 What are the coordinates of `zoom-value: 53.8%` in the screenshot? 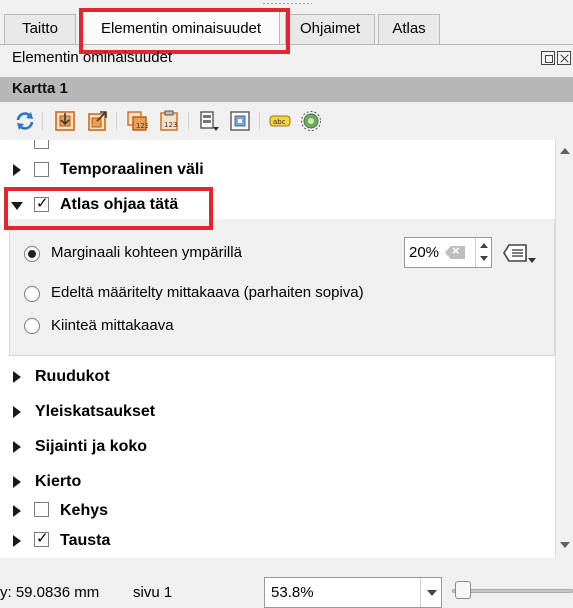 It's located at (292, 592).